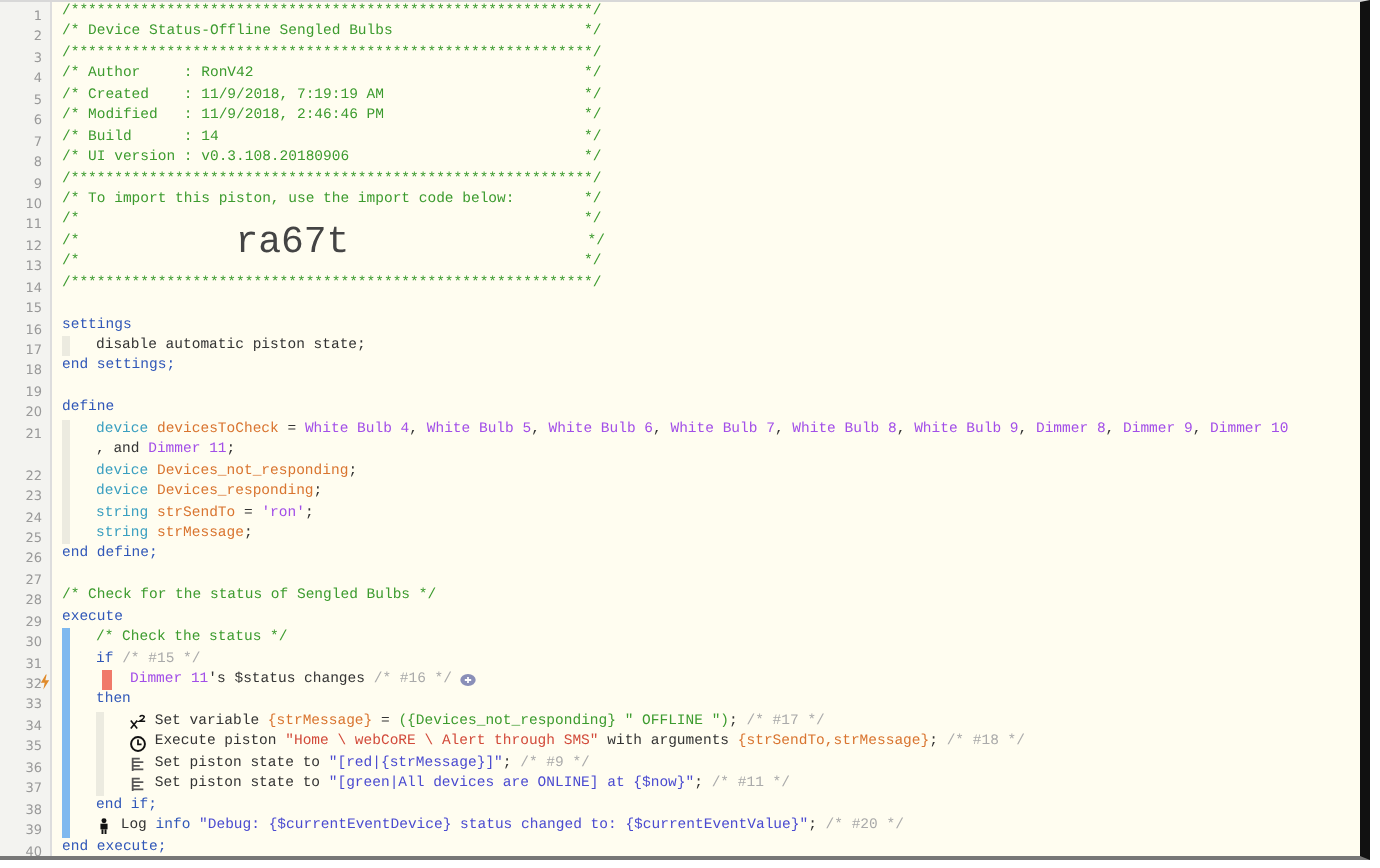 This screenshot has width=1380, height=868. What do you see at coordinates (104, 826) in the screenshot?
I see `person-icon` at bounding box center [104, 826].